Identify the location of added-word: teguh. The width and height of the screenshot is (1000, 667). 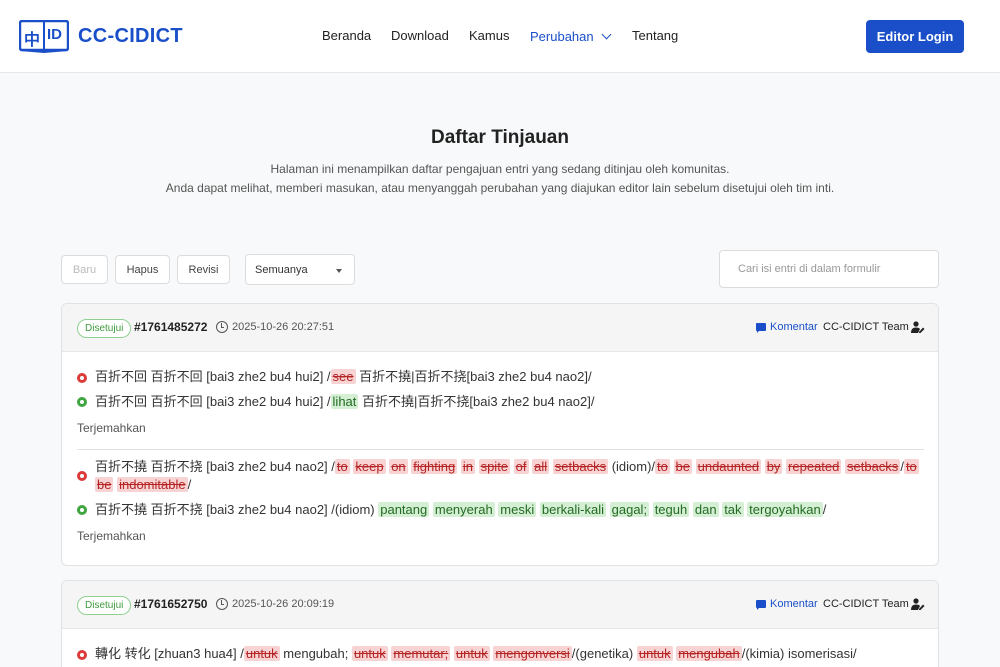
(671, 509).